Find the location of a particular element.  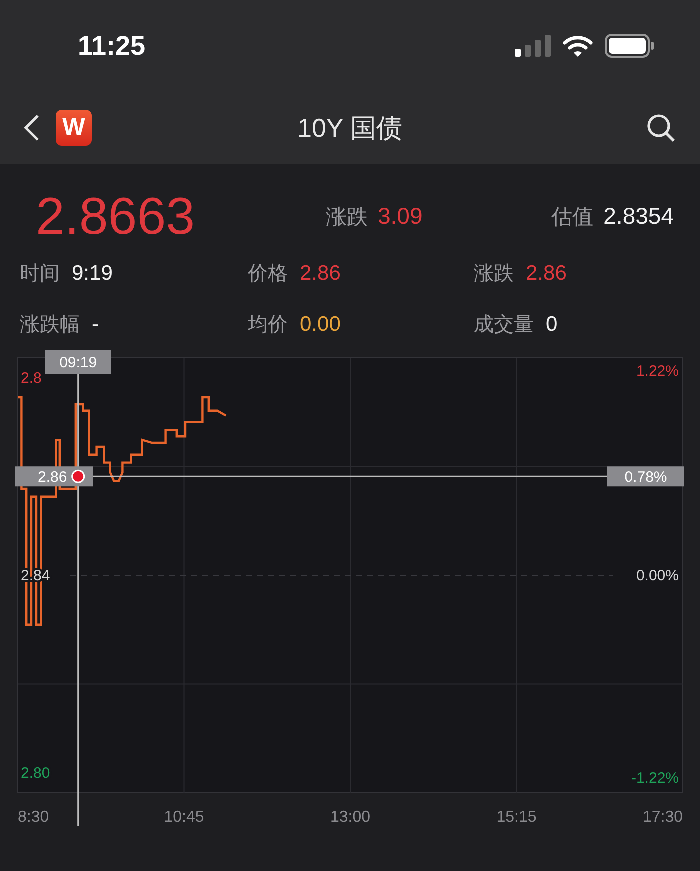

detail-label: 涨跌 is located at coordinates (494, 274).